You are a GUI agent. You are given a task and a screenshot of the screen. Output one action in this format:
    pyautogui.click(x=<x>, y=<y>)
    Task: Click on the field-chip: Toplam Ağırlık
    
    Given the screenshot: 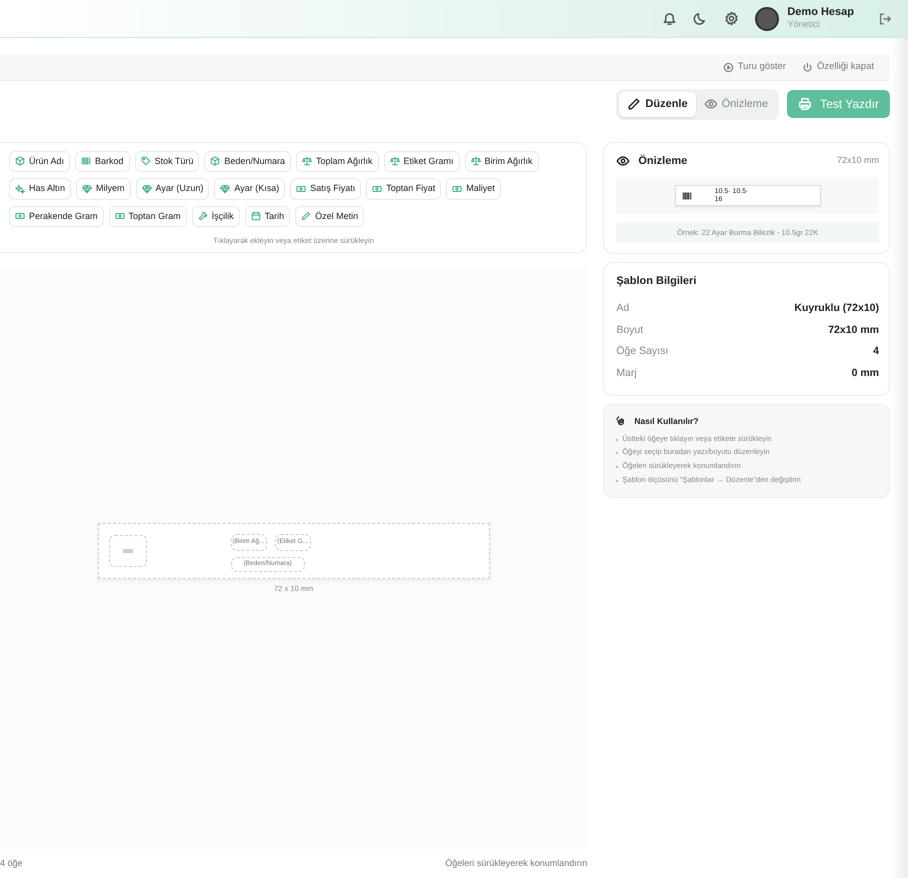 What is the action you would take?
    pyautogui.click(x=337, y=161)
    